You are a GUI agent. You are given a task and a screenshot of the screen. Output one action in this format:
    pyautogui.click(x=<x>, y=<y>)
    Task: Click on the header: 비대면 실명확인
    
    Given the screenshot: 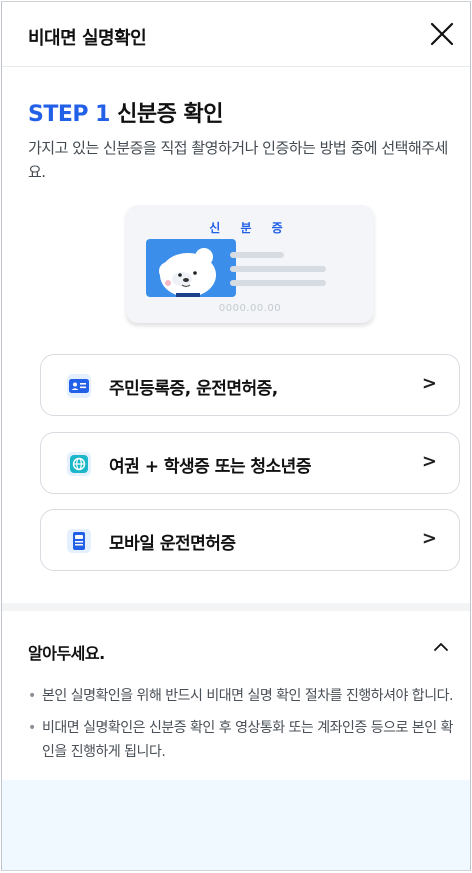 What is the action you would take?
    pyautogui.click(x=236, y=34)
    